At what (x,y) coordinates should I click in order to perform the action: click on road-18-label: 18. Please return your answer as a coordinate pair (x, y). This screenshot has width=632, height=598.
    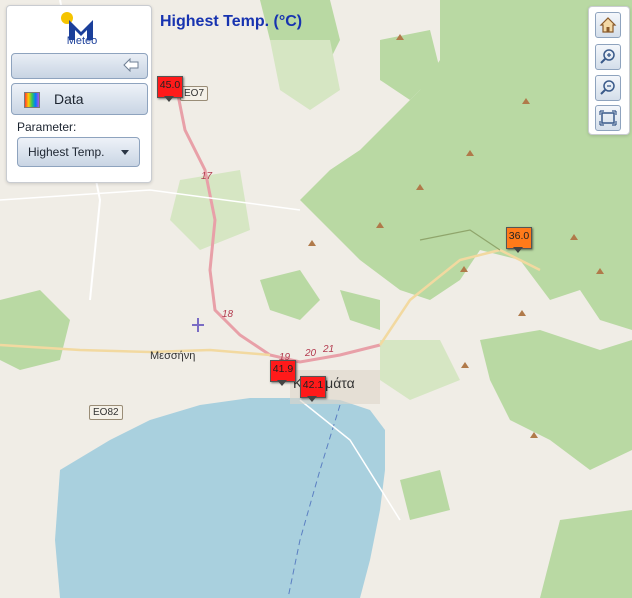
    Looking at the image, I should click on (228, 314).